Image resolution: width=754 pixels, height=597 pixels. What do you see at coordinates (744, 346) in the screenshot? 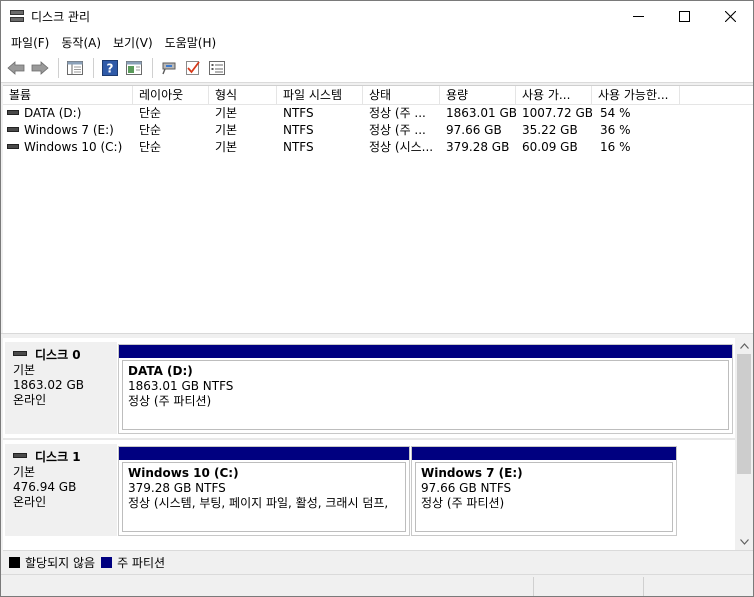
I see `scroll-up-button` at bounding box center [744, 346].